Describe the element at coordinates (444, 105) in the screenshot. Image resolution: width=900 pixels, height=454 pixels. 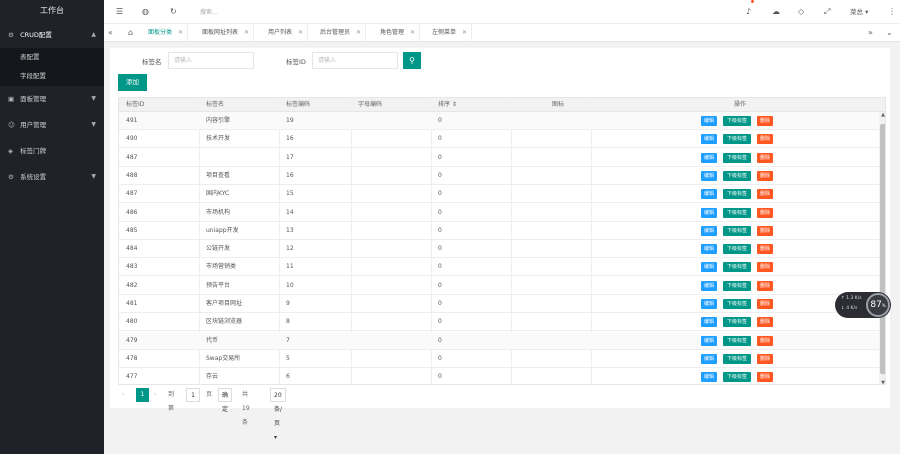
I see `col-header-sort: 排序 ⇕` at that location.